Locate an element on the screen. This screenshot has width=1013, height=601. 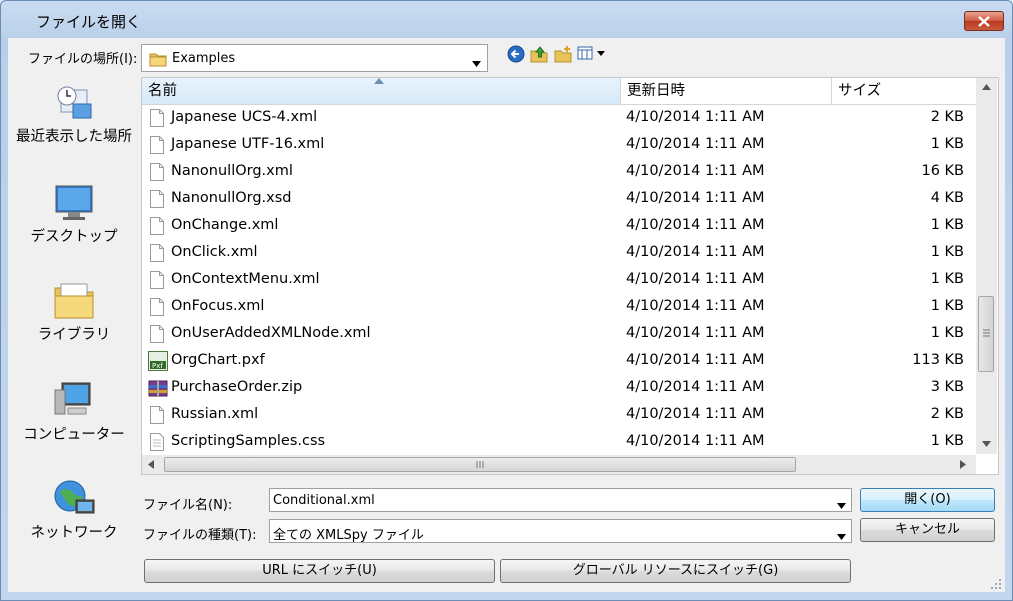
file-row: NanonullOrg.xml 4/10/2014 1:11 AM 16 KB is located at coordinates (560, 172).